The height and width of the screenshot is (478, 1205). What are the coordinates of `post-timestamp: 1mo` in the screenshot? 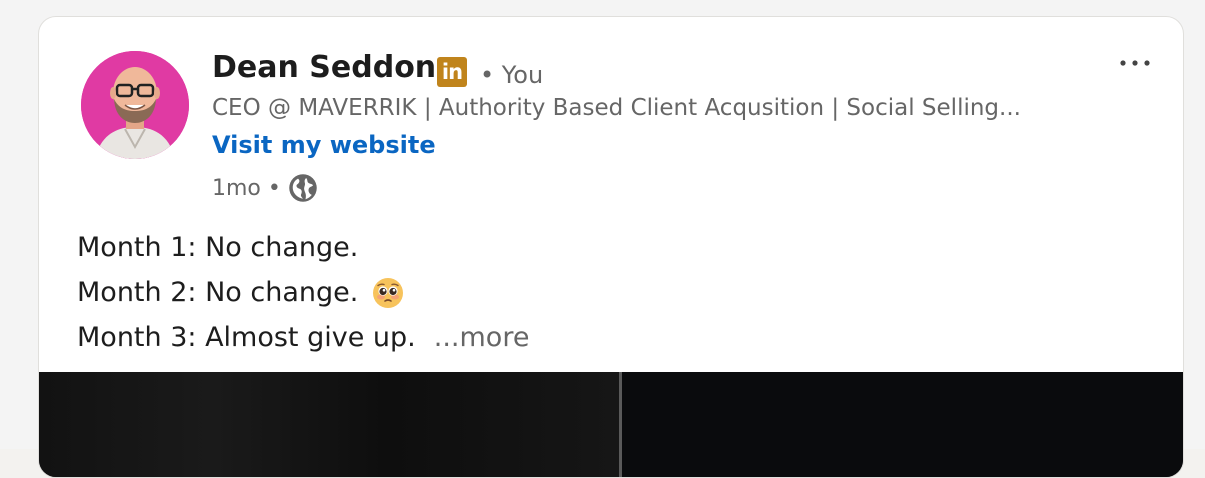 It's located at (236, 188).